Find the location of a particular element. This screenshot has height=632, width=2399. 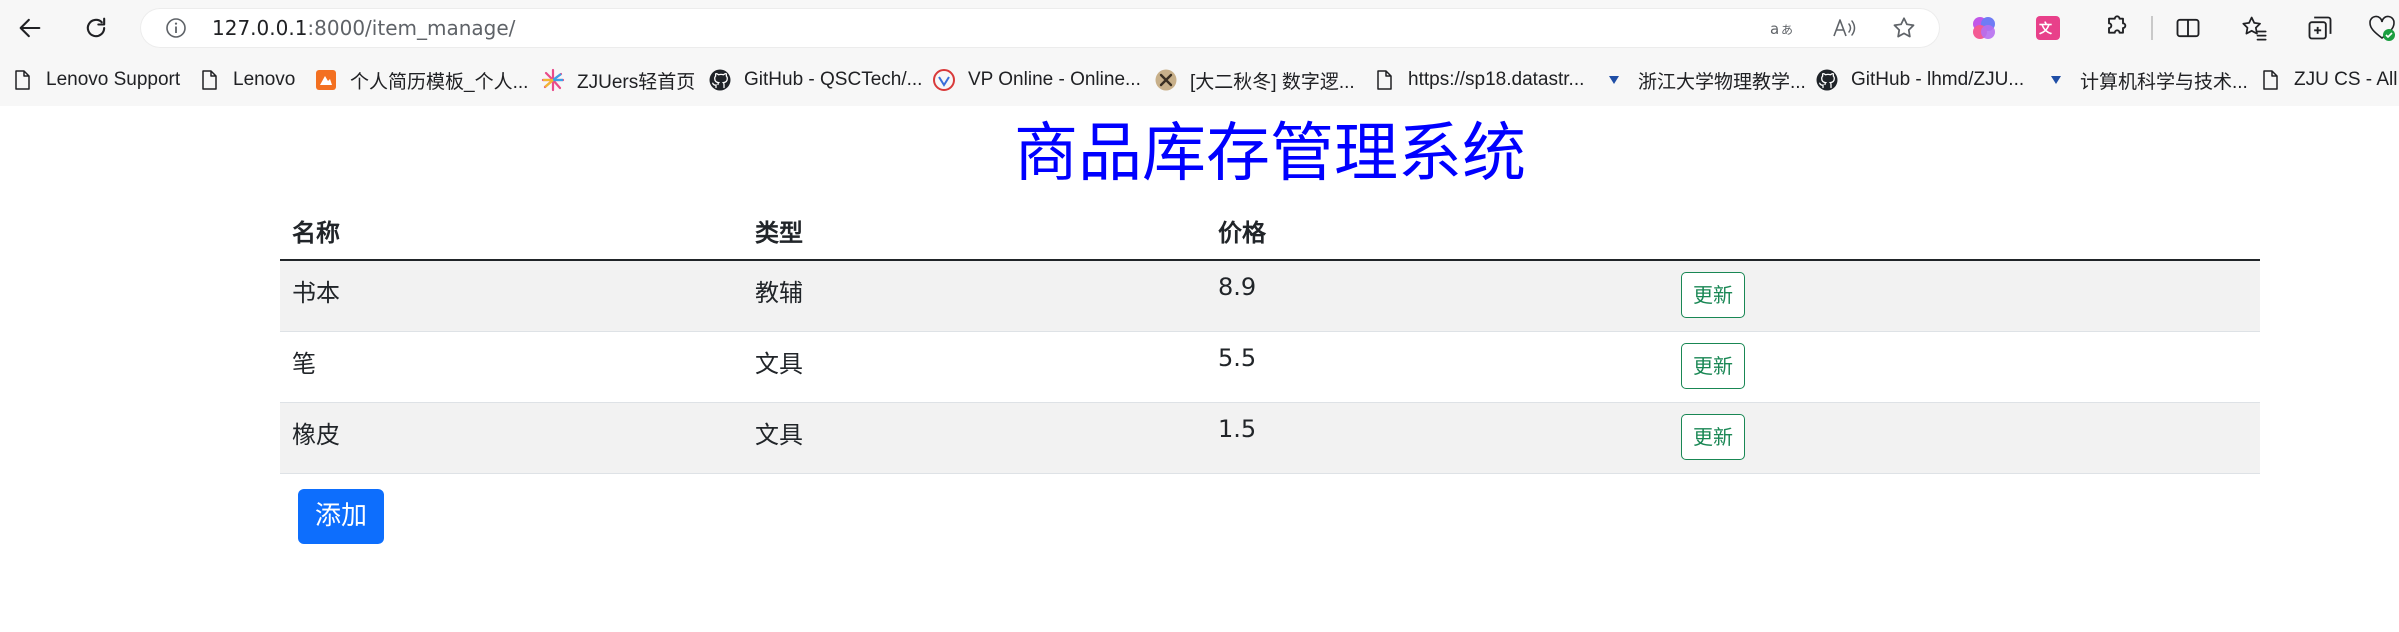

bookmark-item: Lenovo Support is located at coordinates (95, 80).